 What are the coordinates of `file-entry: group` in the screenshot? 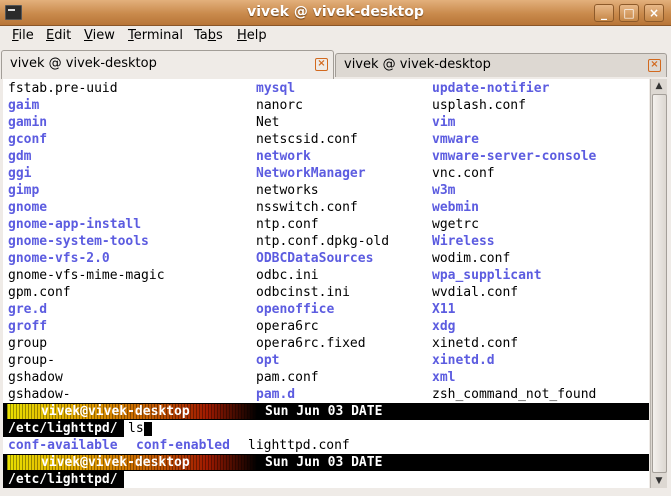 It's located at (28, 343).